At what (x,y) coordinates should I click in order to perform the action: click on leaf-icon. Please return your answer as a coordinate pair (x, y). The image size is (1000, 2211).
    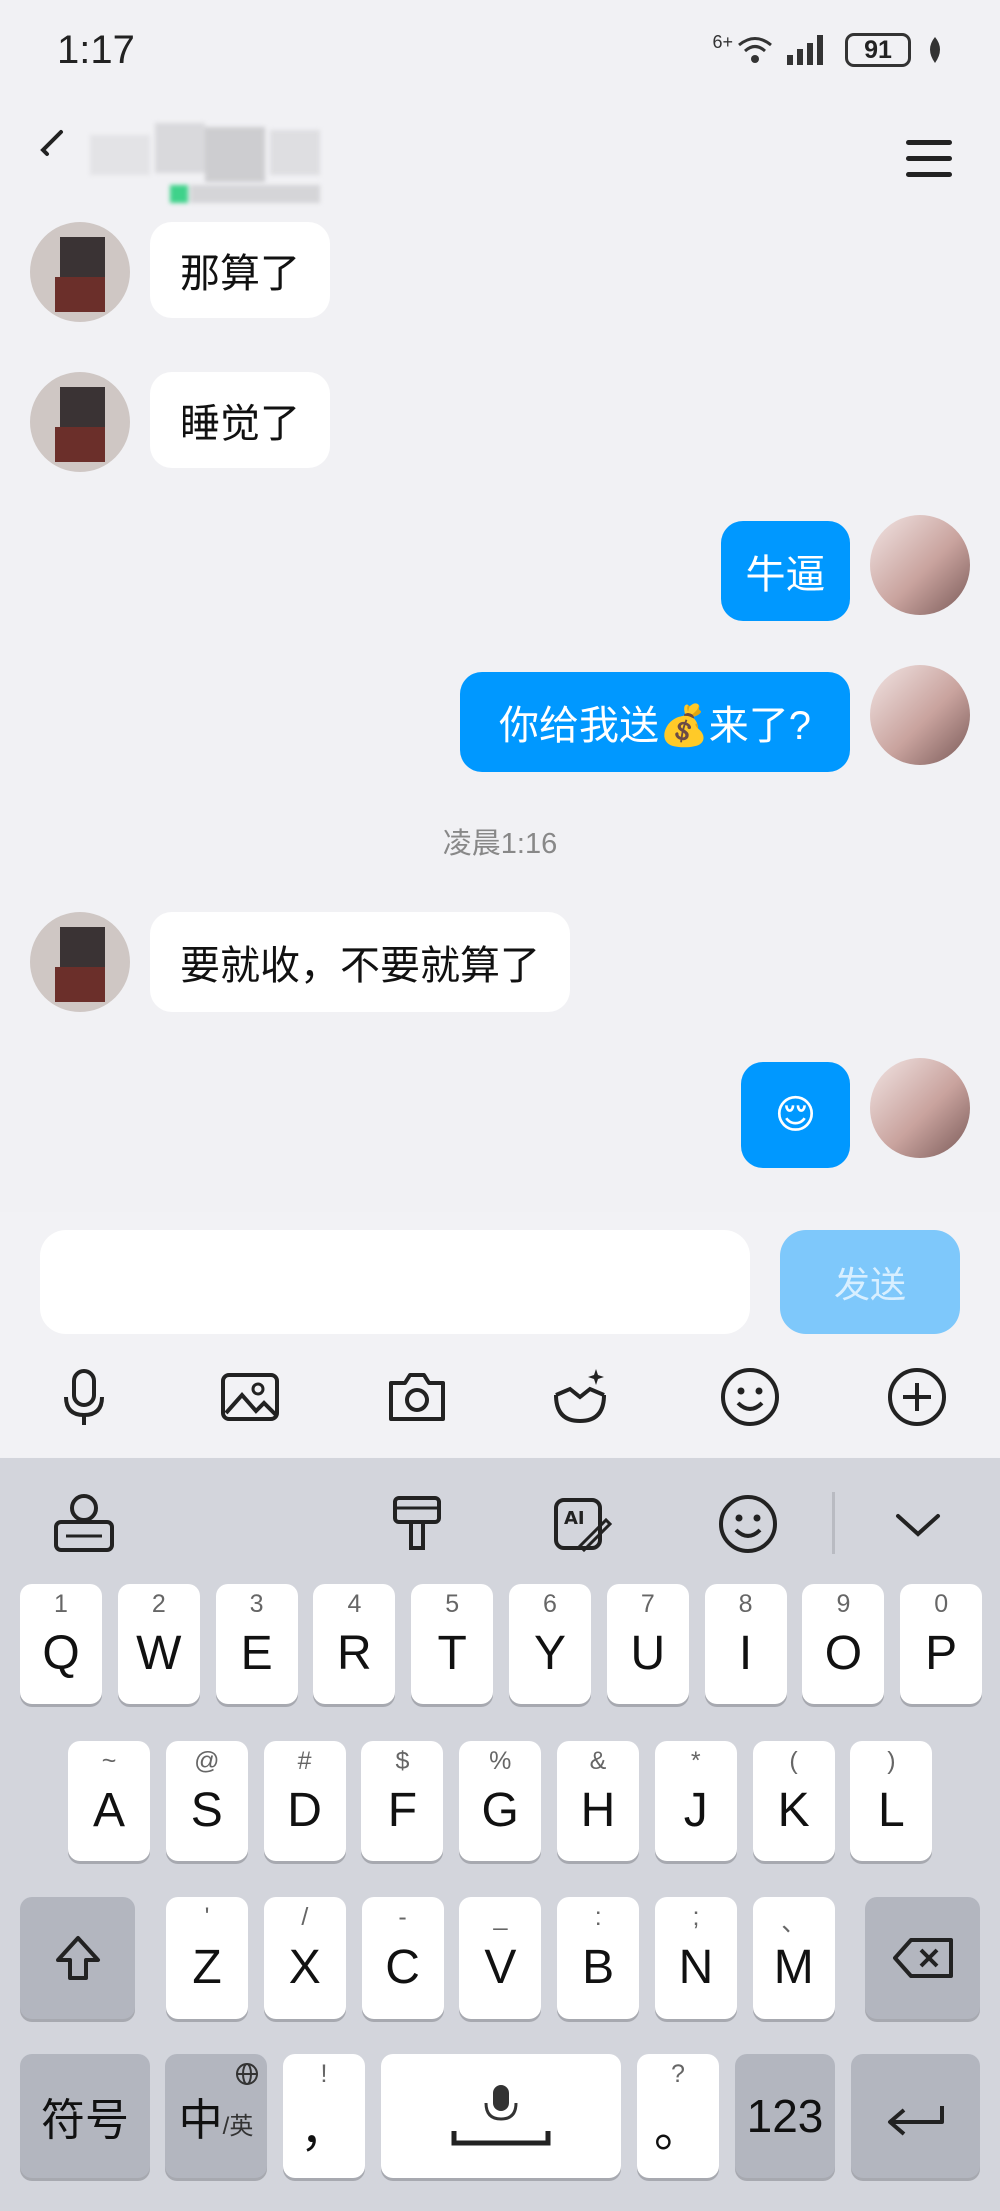
    Looking at the image, I should click on (935, 50).